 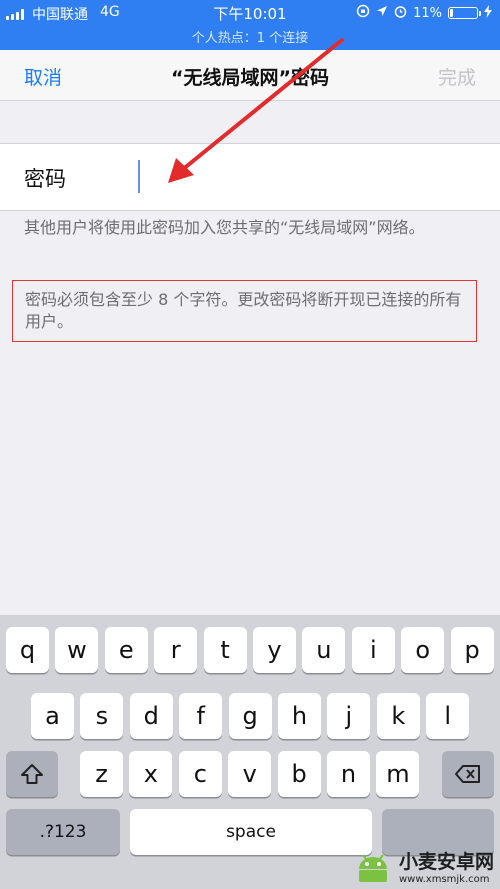 I want to click on key-e: e, so click(x=126, y=650).